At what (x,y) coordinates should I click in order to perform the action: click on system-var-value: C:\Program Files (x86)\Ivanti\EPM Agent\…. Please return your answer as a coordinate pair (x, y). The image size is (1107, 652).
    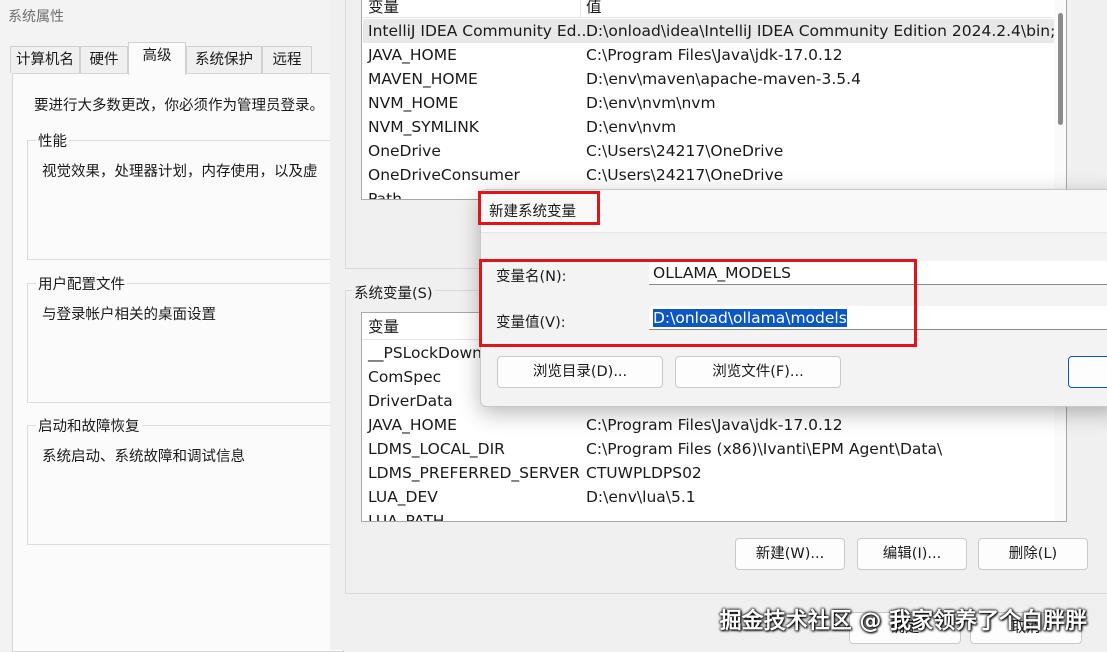
    Looking at the image, I should click on (764, 449).